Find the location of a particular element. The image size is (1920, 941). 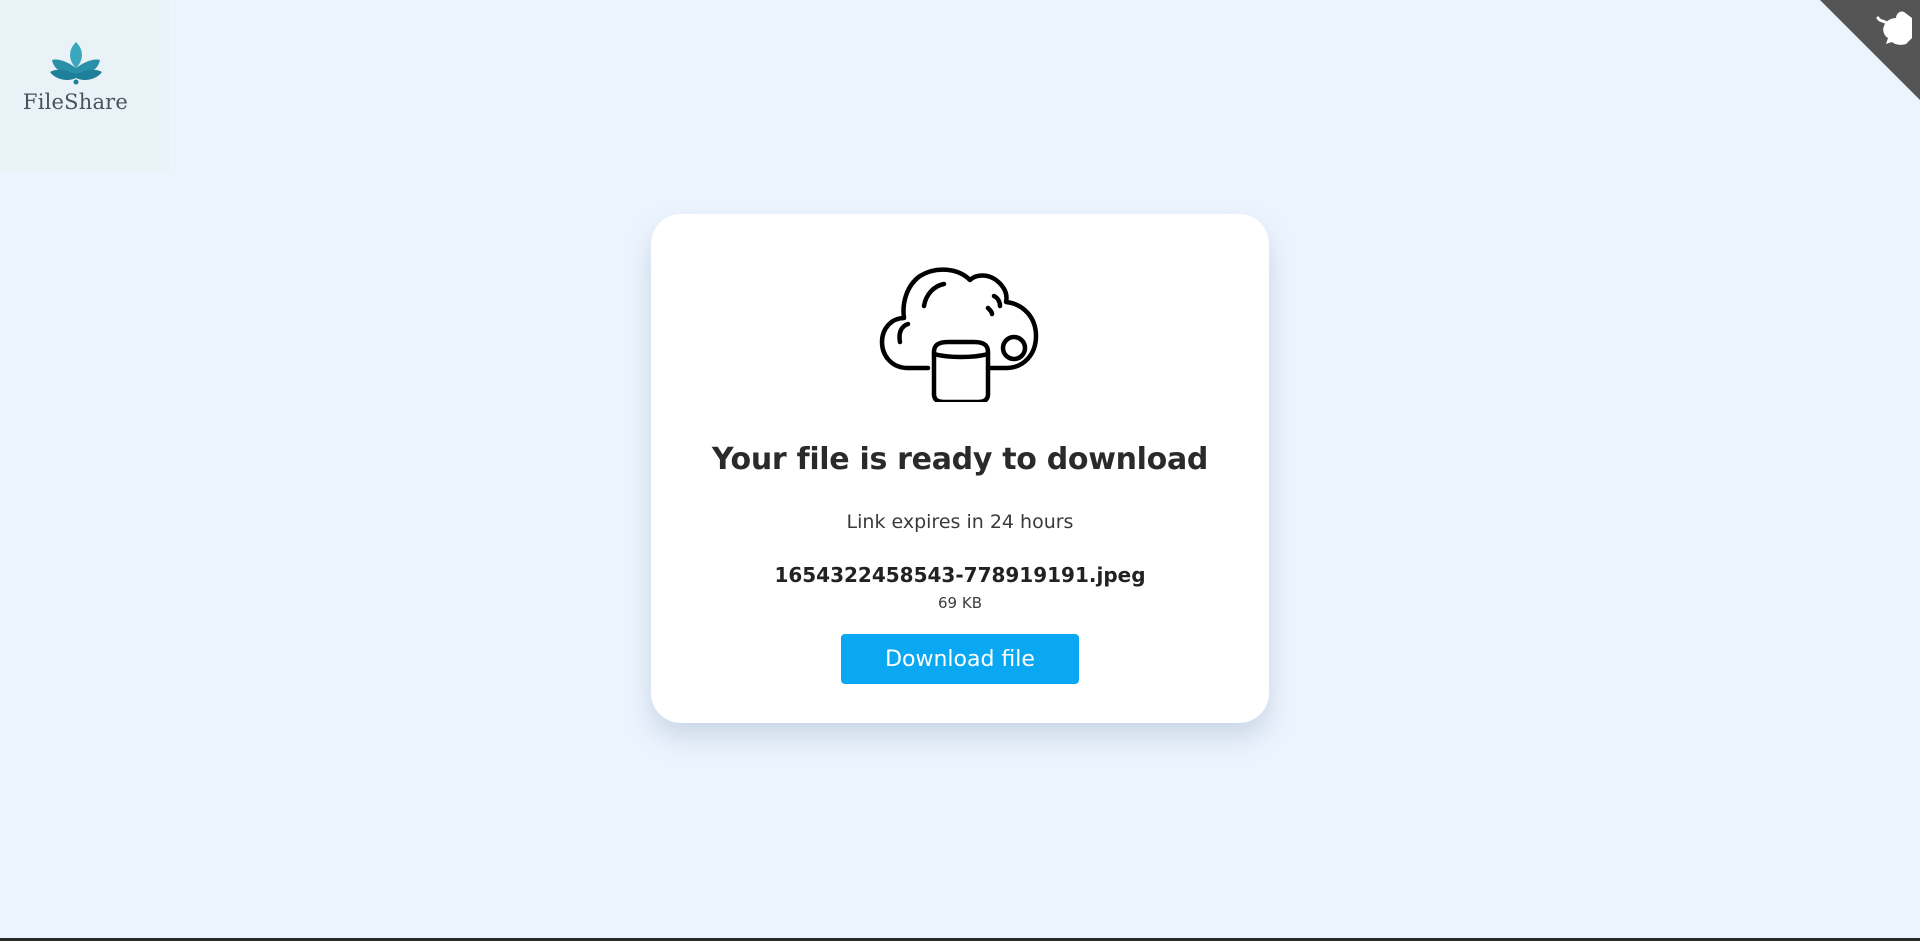

brand-logo: FileShare is located at coordinates (84, 86).